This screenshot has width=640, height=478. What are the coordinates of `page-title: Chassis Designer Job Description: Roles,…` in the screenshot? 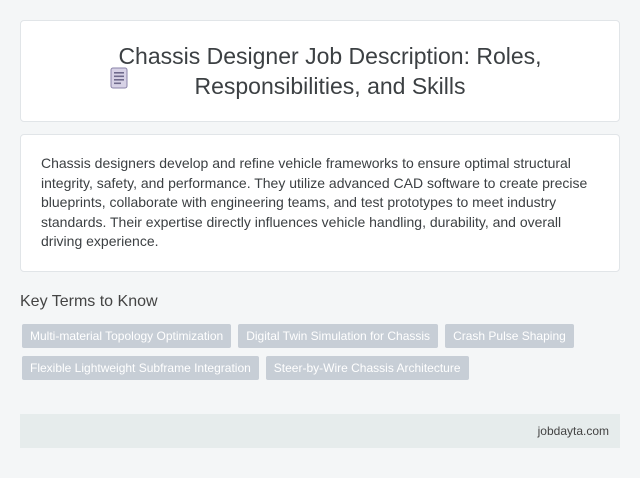 It's located at (330, 71).